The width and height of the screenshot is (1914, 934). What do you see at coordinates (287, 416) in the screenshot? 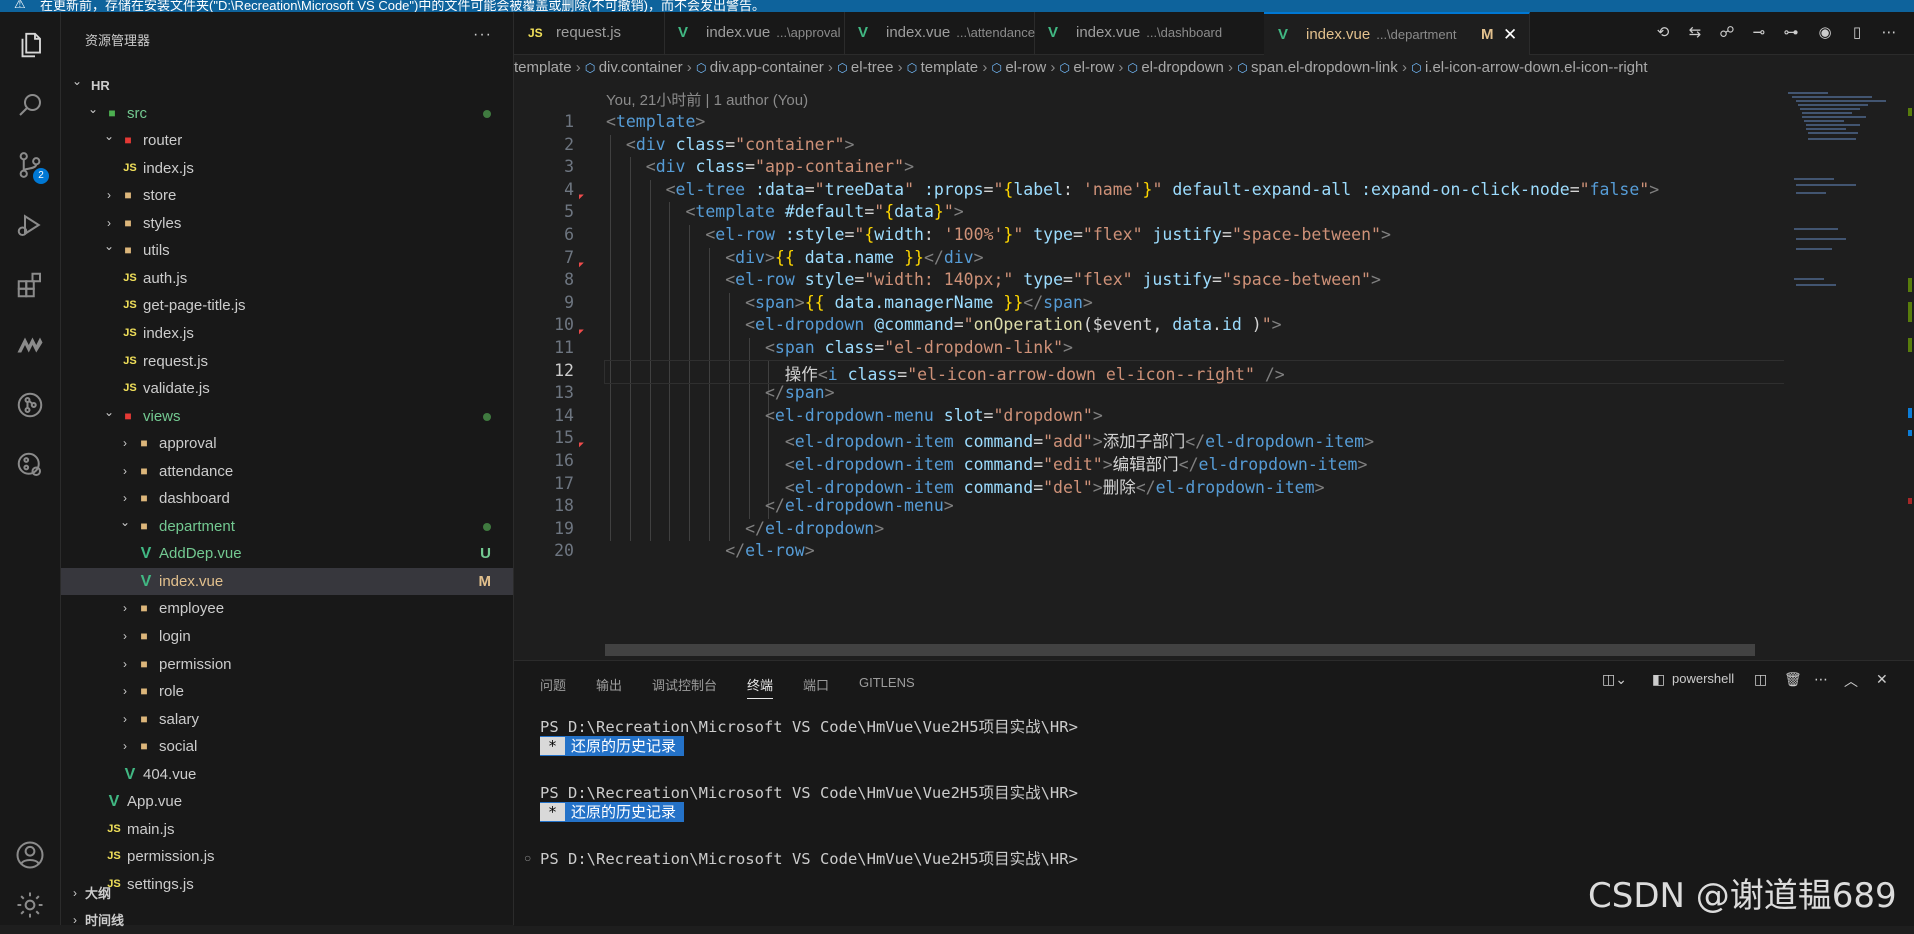
I see `tree-item-views: ⌄ ■ views` at bounding box center [287, 416].